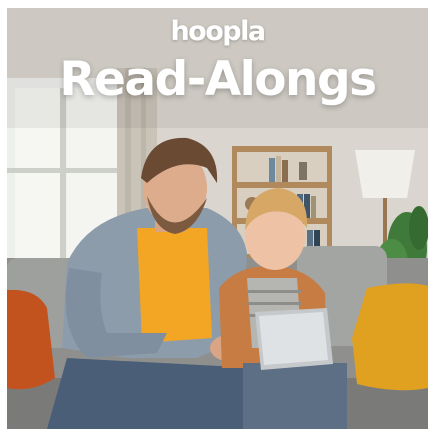  What do you see at coordinates (218, 79) in the screenshot?
I see `page-title: Read-Alongs` at bounding box center [218, 79].